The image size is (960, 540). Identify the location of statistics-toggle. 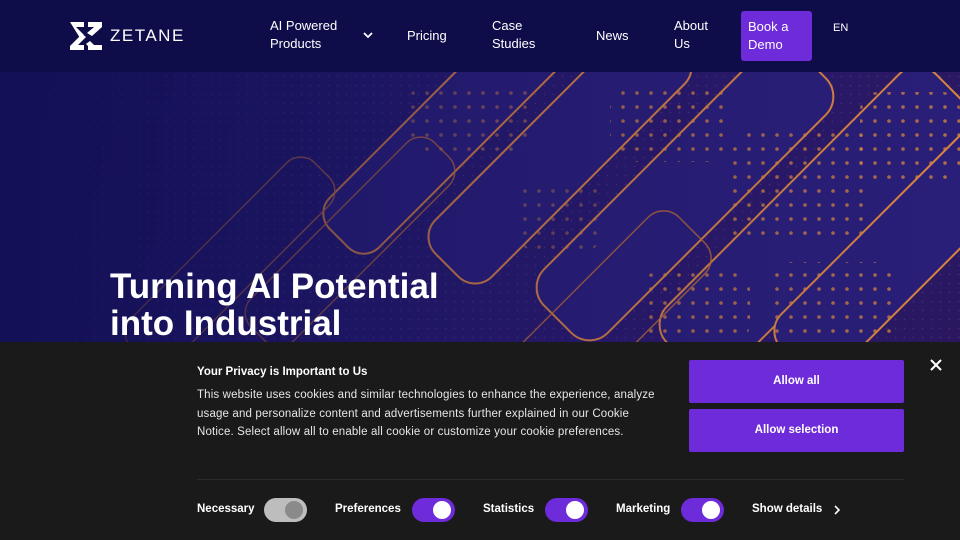
(566, 510).